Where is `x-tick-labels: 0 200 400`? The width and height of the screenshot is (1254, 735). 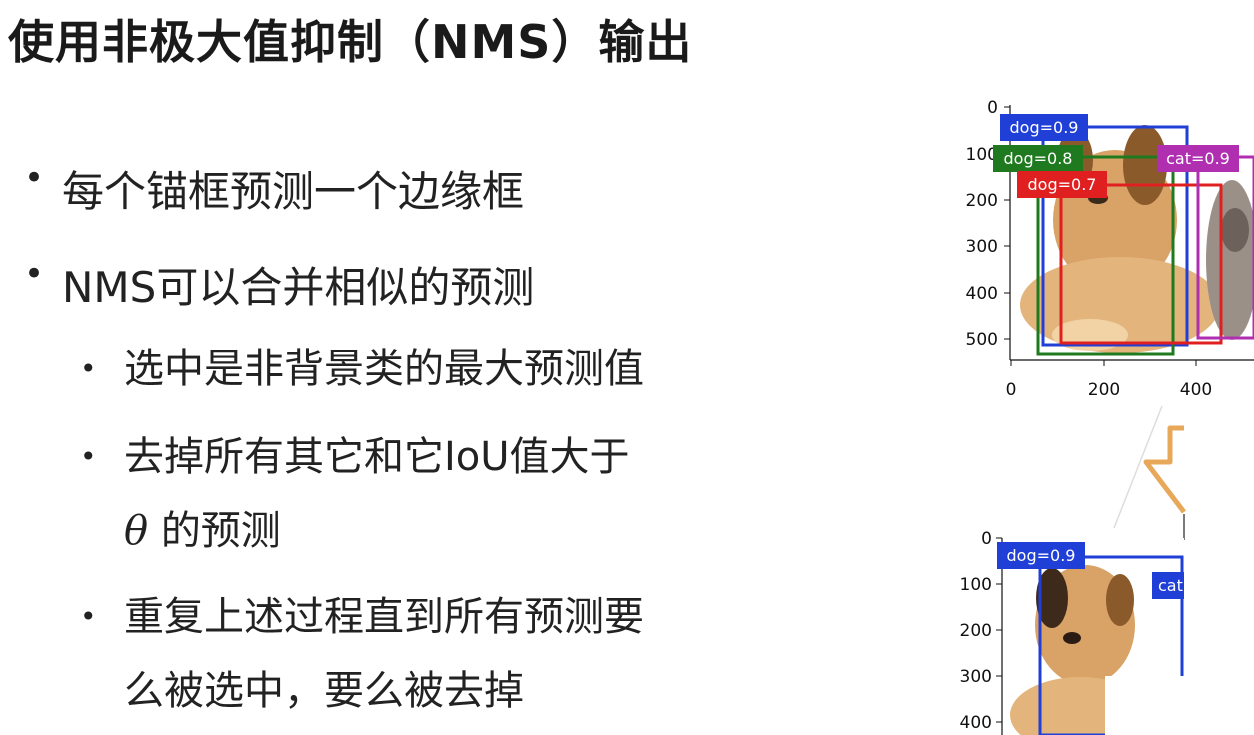 x-tick-labels: 0 200 400 is located at coordinates (1109, 390).